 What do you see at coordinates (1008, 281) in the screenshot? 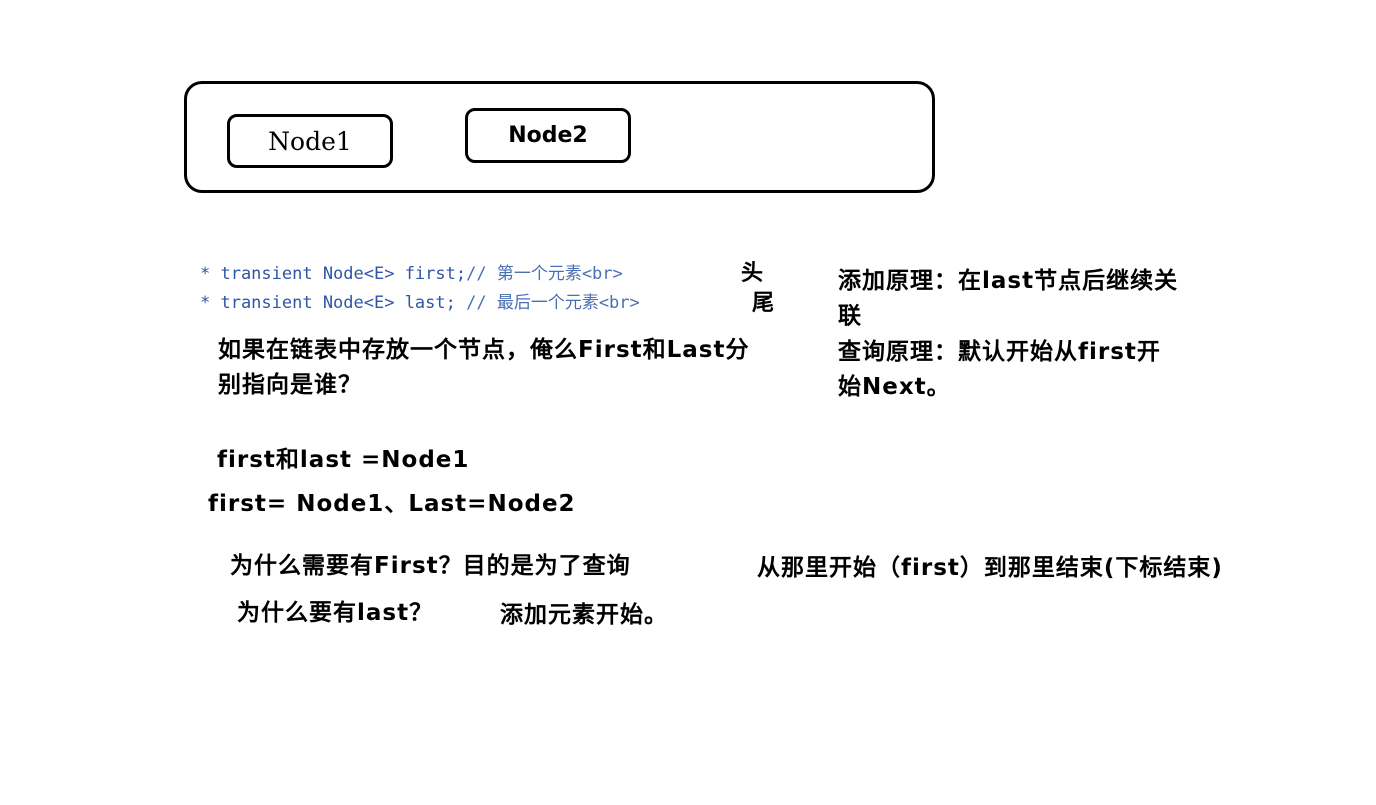
I see `add-principle-line1: 添加原理：在last节点后继续关` at bounding box center [1008, 281].